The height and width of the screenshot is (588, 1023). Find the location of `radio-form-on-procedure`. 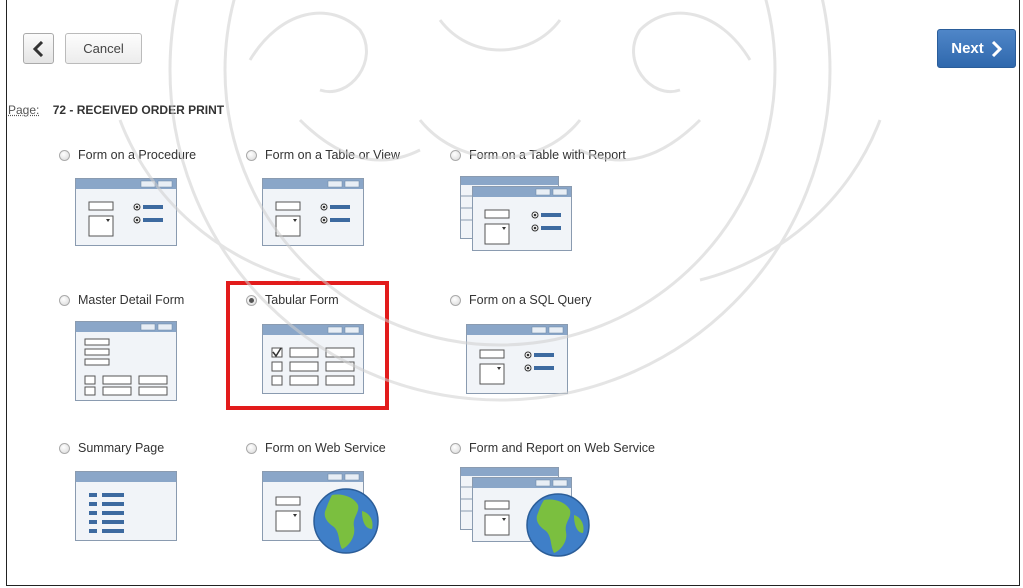

radio-form-on-procedure is located at coordinates (64, 155).